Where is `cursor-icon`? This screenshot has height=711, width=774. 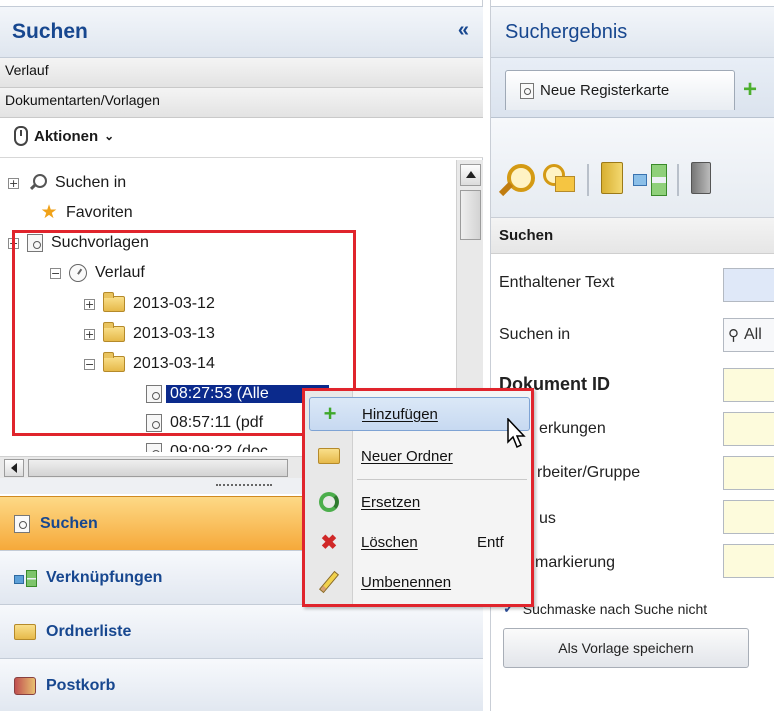
cursor-icon is located at coordinates (516, 433).